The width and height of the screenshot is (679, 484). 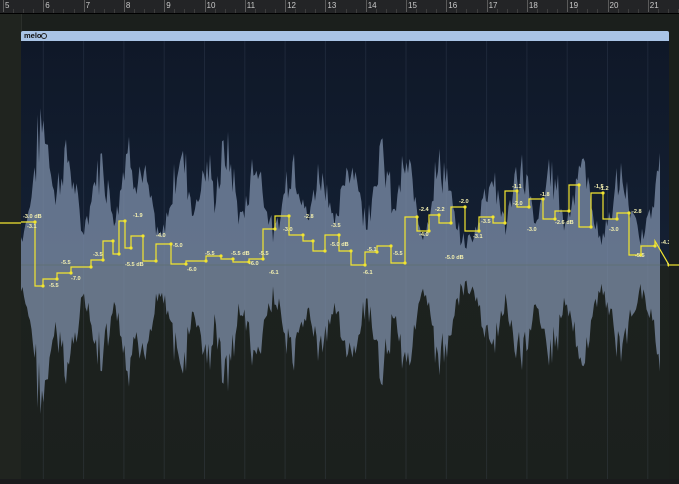 I want to click on bar-number: 11, so click(x=251, y=5).